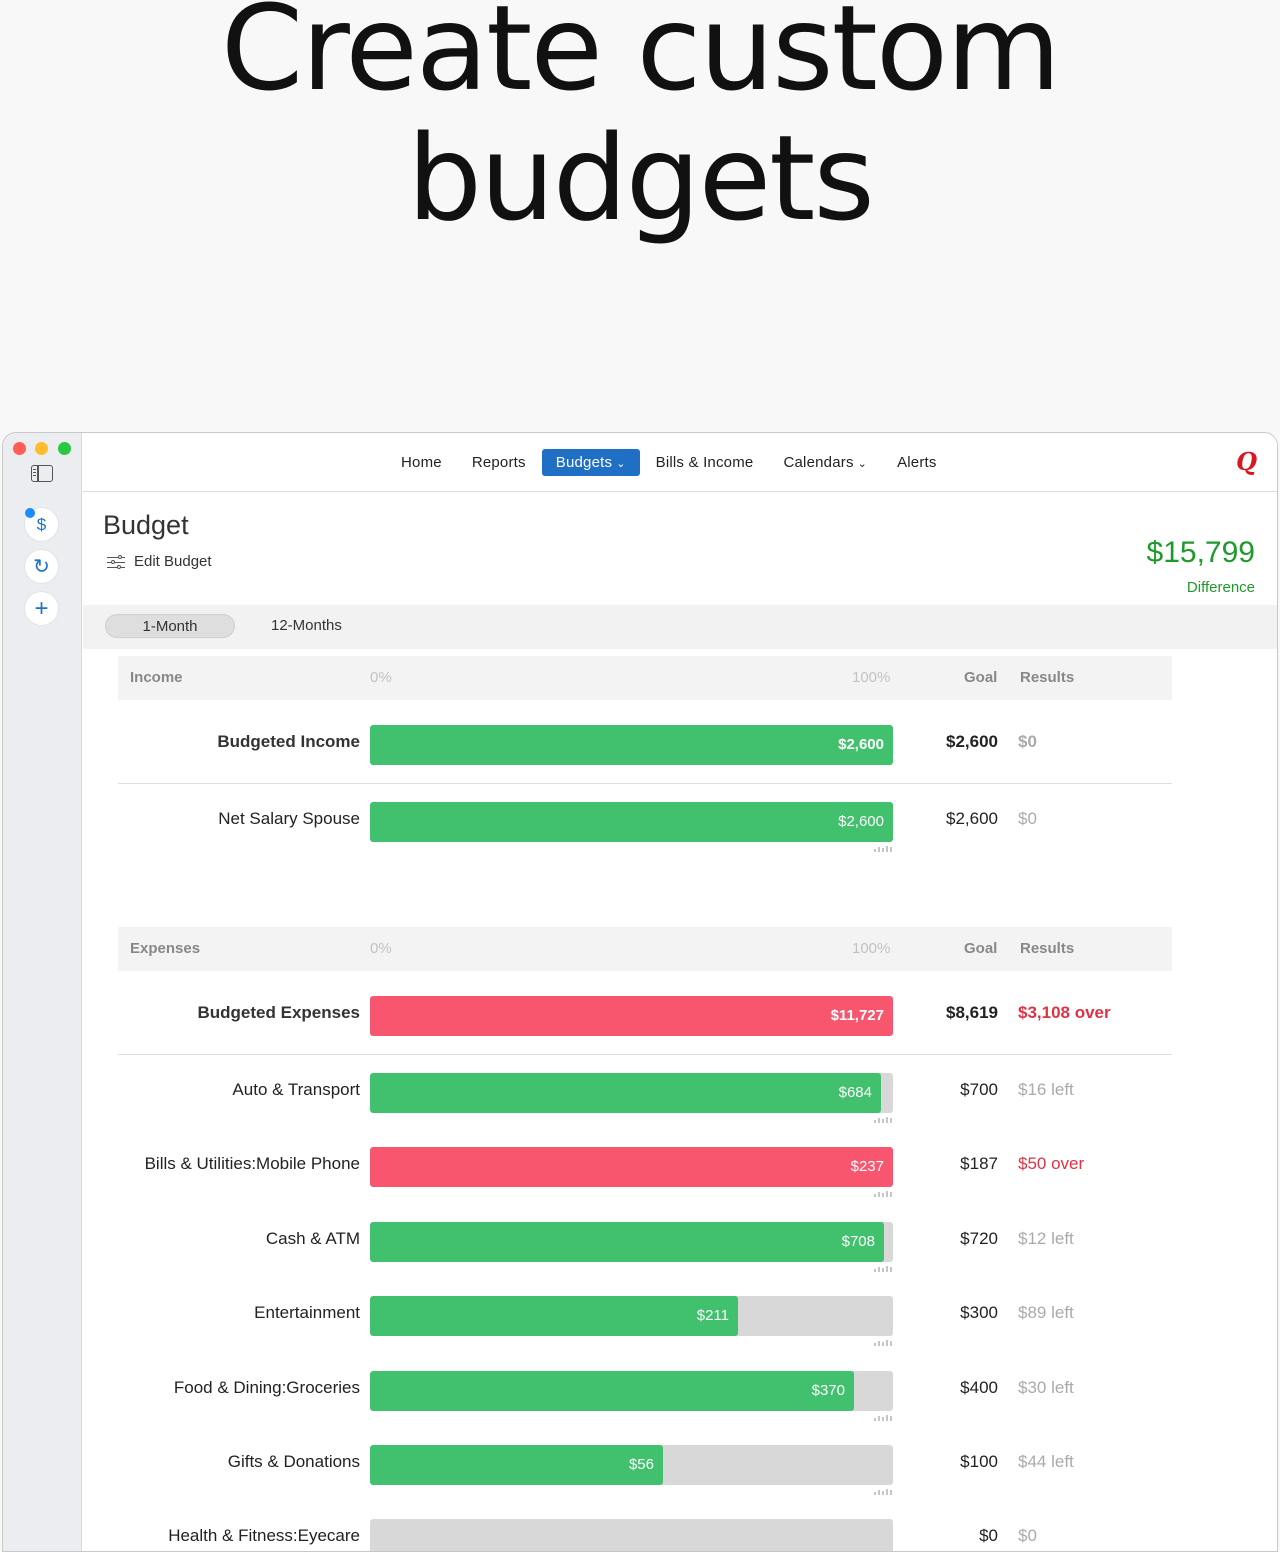 Image resolution: width=1280 pixels, height=1552 pixels. What do you see at coordinates (645, 949) in the screenshot?
I see `expenses-section-header: Expenses 0% 100% Goal Results` at bounding box center [645, 949].